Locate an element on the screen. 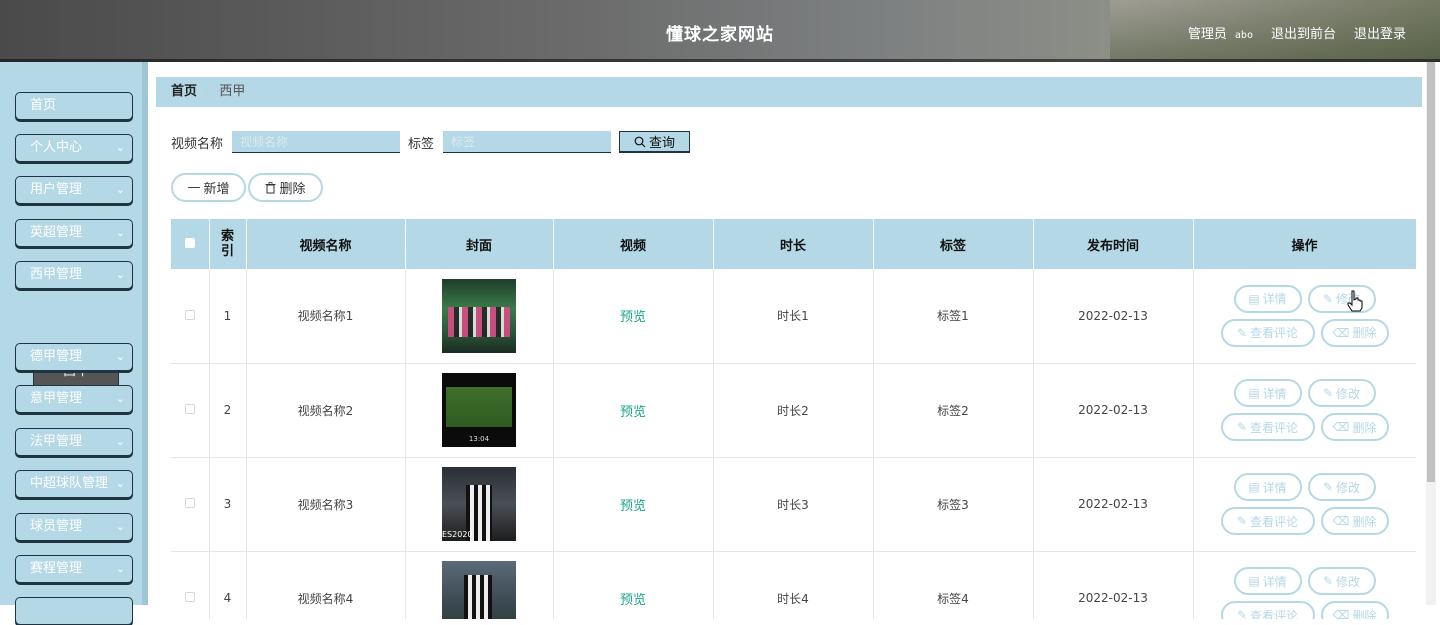 This screenshot has height=625, width=1440. row-cover-cell is located at coordinates (479, 504).